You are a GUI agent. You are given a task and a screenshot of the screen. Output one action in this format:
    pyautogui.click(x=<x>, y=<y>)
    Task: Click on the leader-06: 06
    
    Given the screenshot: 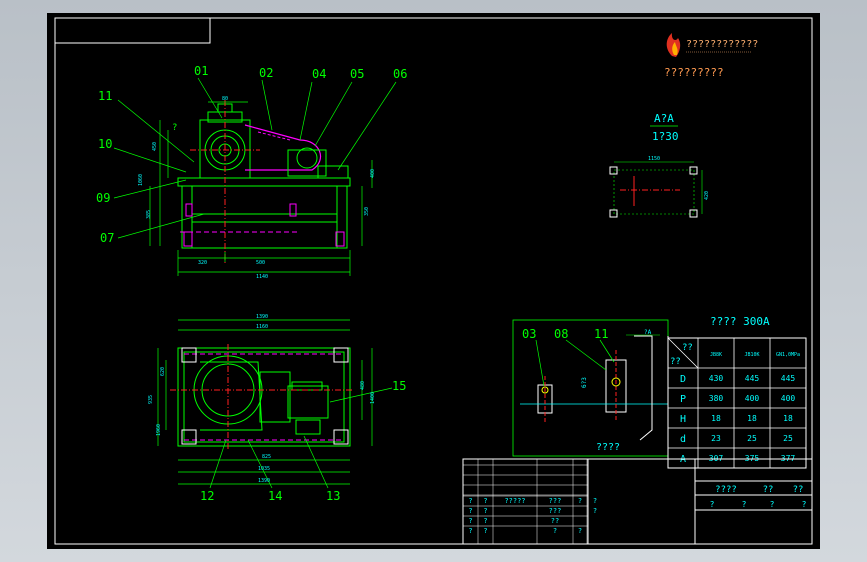 What is the action you would take?
    pyautogui.click(x=400, y=74)
    